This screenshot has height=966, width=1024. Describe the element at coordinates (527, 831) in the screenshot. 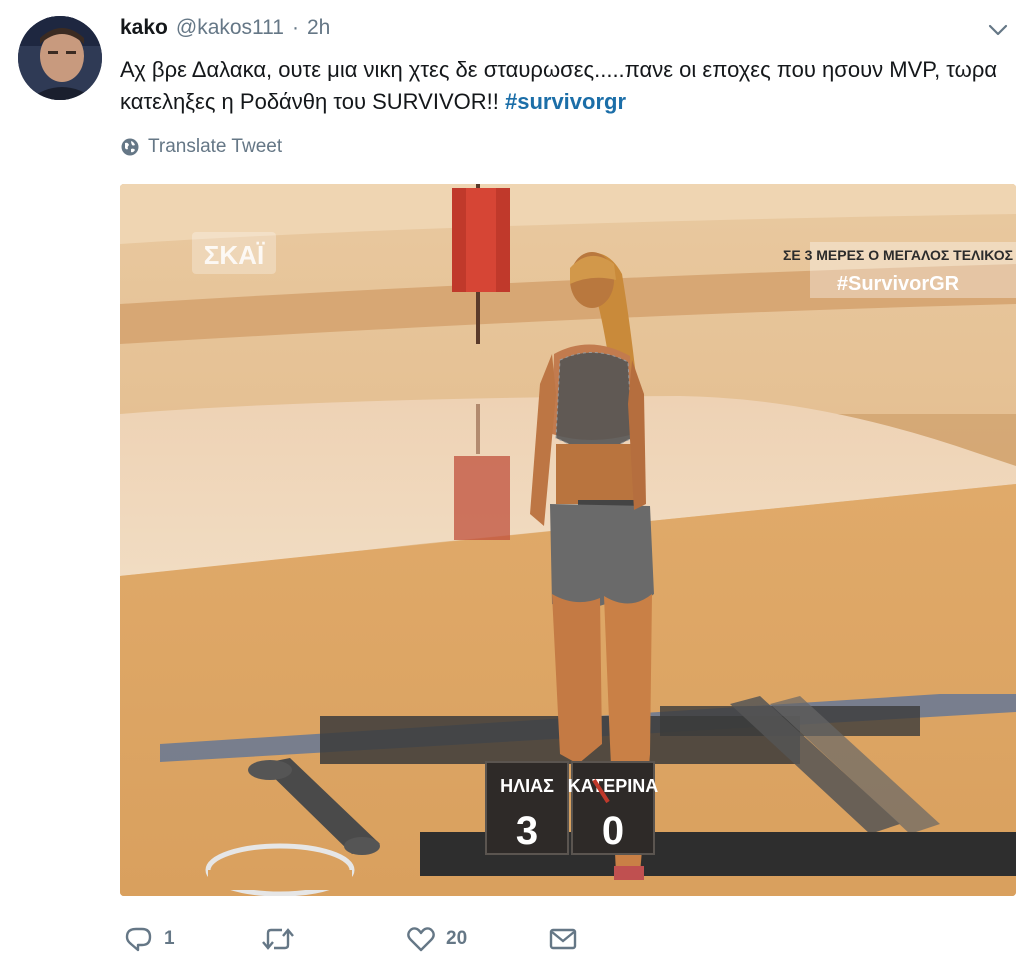

I see `score-left-value: 3` at that location.